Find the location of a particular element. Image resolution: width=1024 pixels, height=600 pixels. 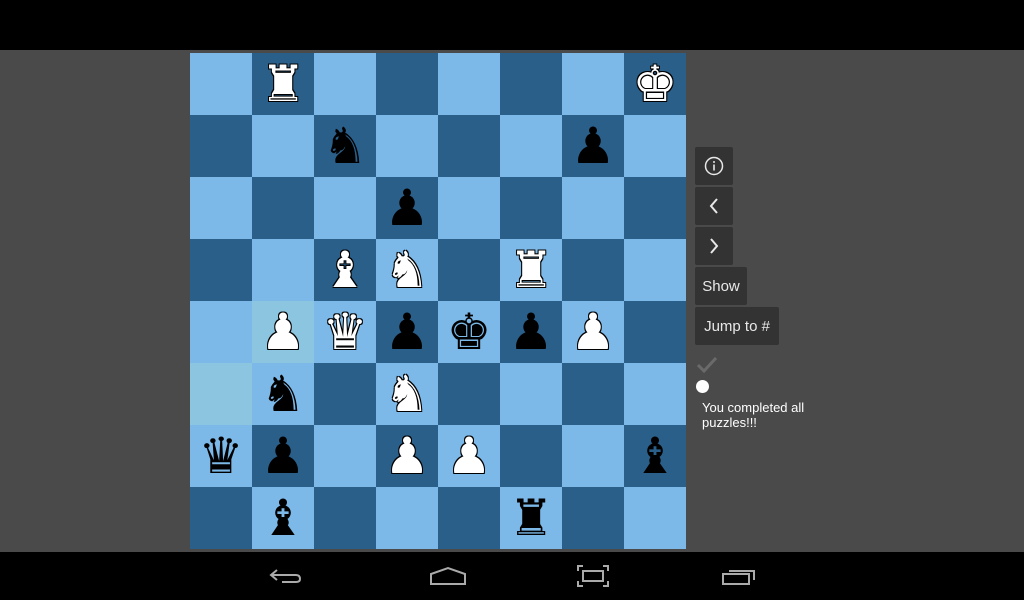

square-d6: ♟ is located at coordinates (407, 208).